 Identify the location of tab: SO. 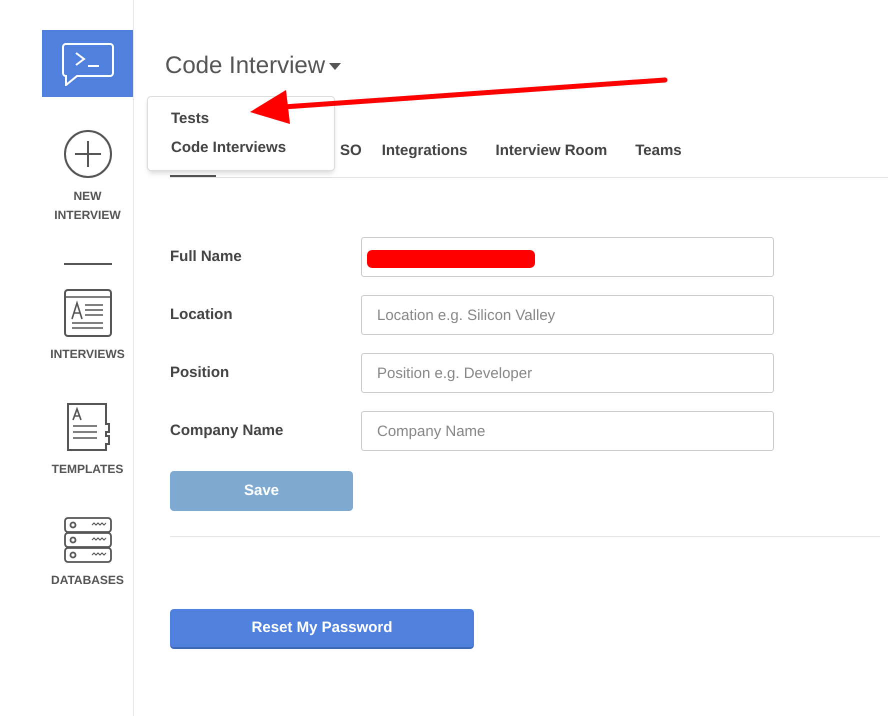
(351, 152).